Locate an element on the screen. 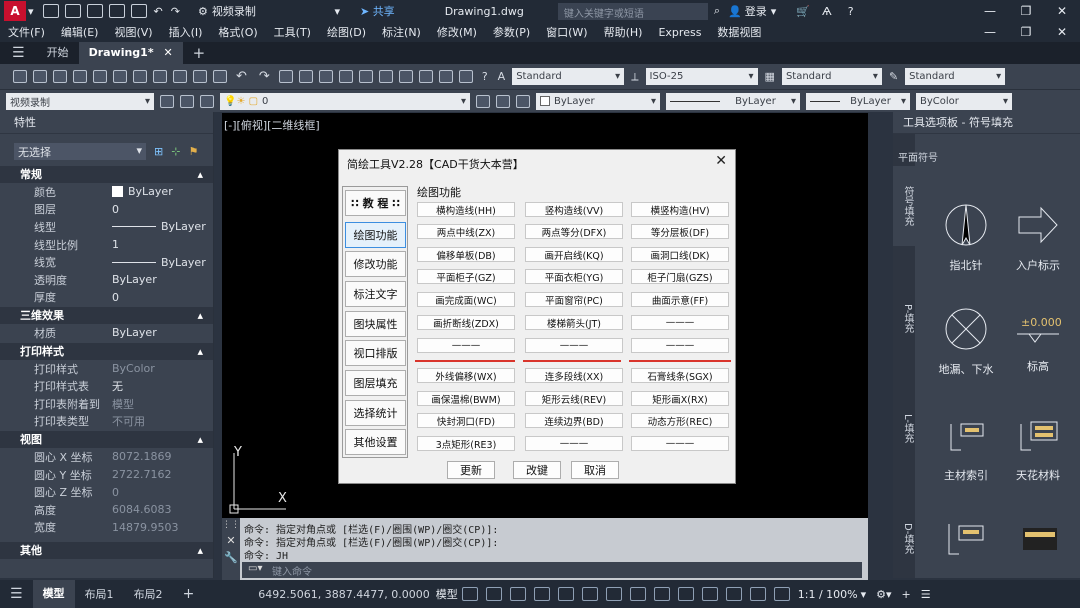 The height and width of the screenshot is (608, 1080). prop-row: 打印样式 ByColor is located at coordinates (106, 369).